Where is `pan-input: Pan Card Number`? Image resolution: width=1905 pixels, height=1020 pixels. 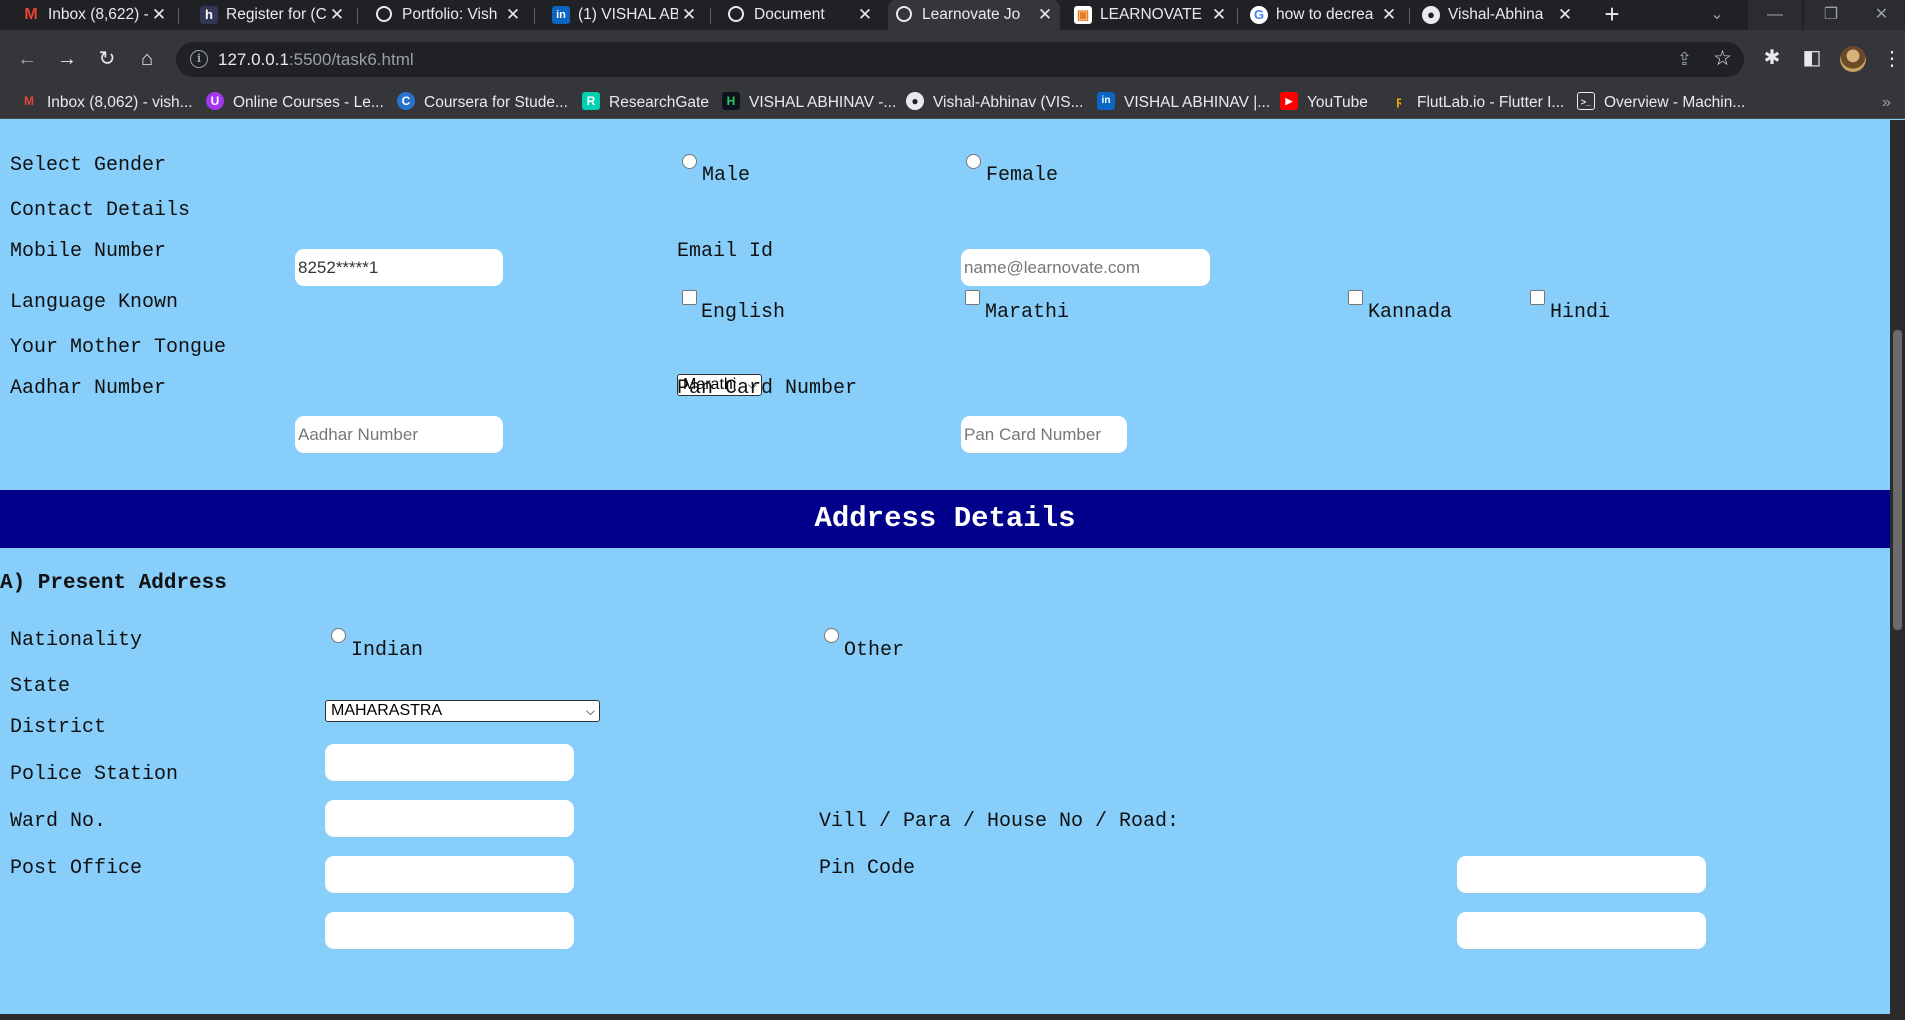
pan-input: Pan Card Number is located at coordinates (1044, 434).